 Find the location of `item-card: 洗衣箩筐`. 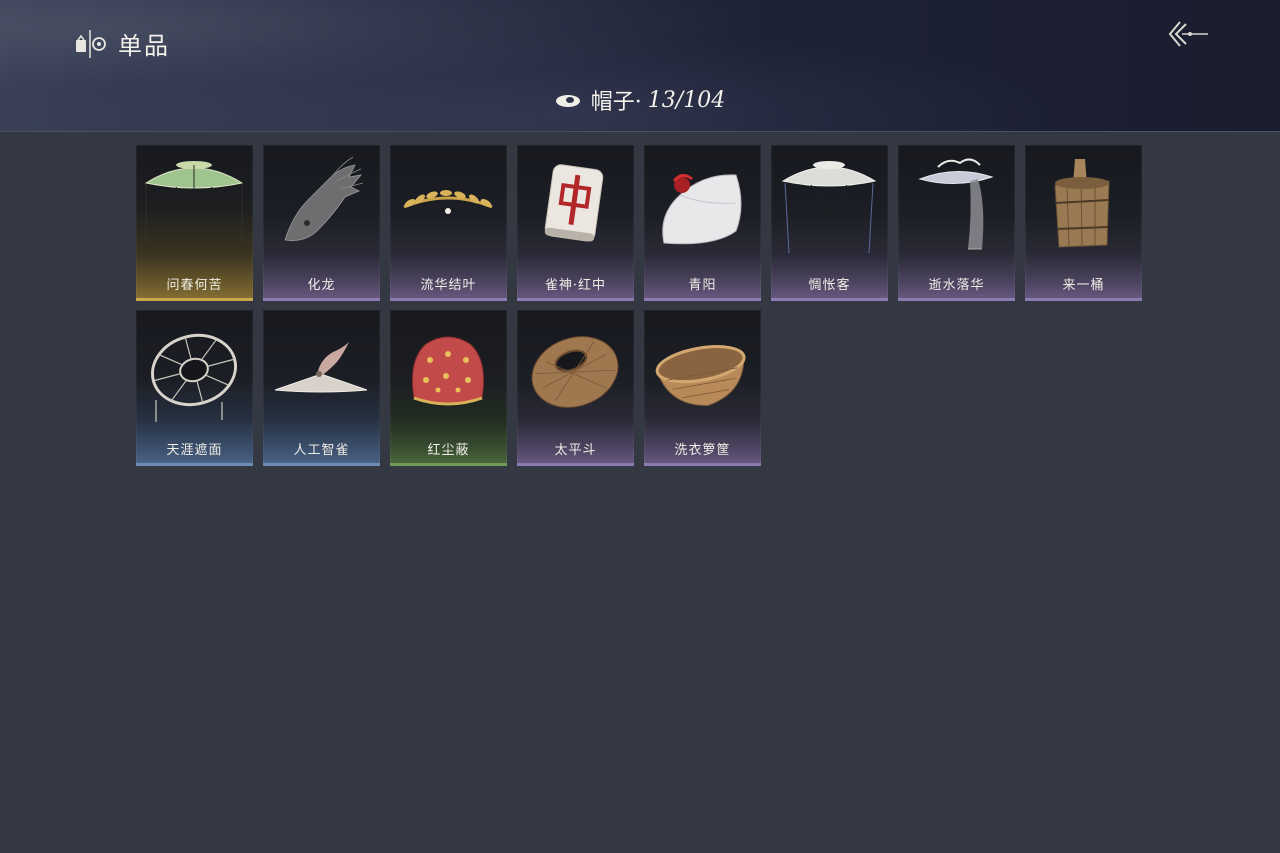

item-card: 洗衣箩筐 is located at coordinates (702, 388).